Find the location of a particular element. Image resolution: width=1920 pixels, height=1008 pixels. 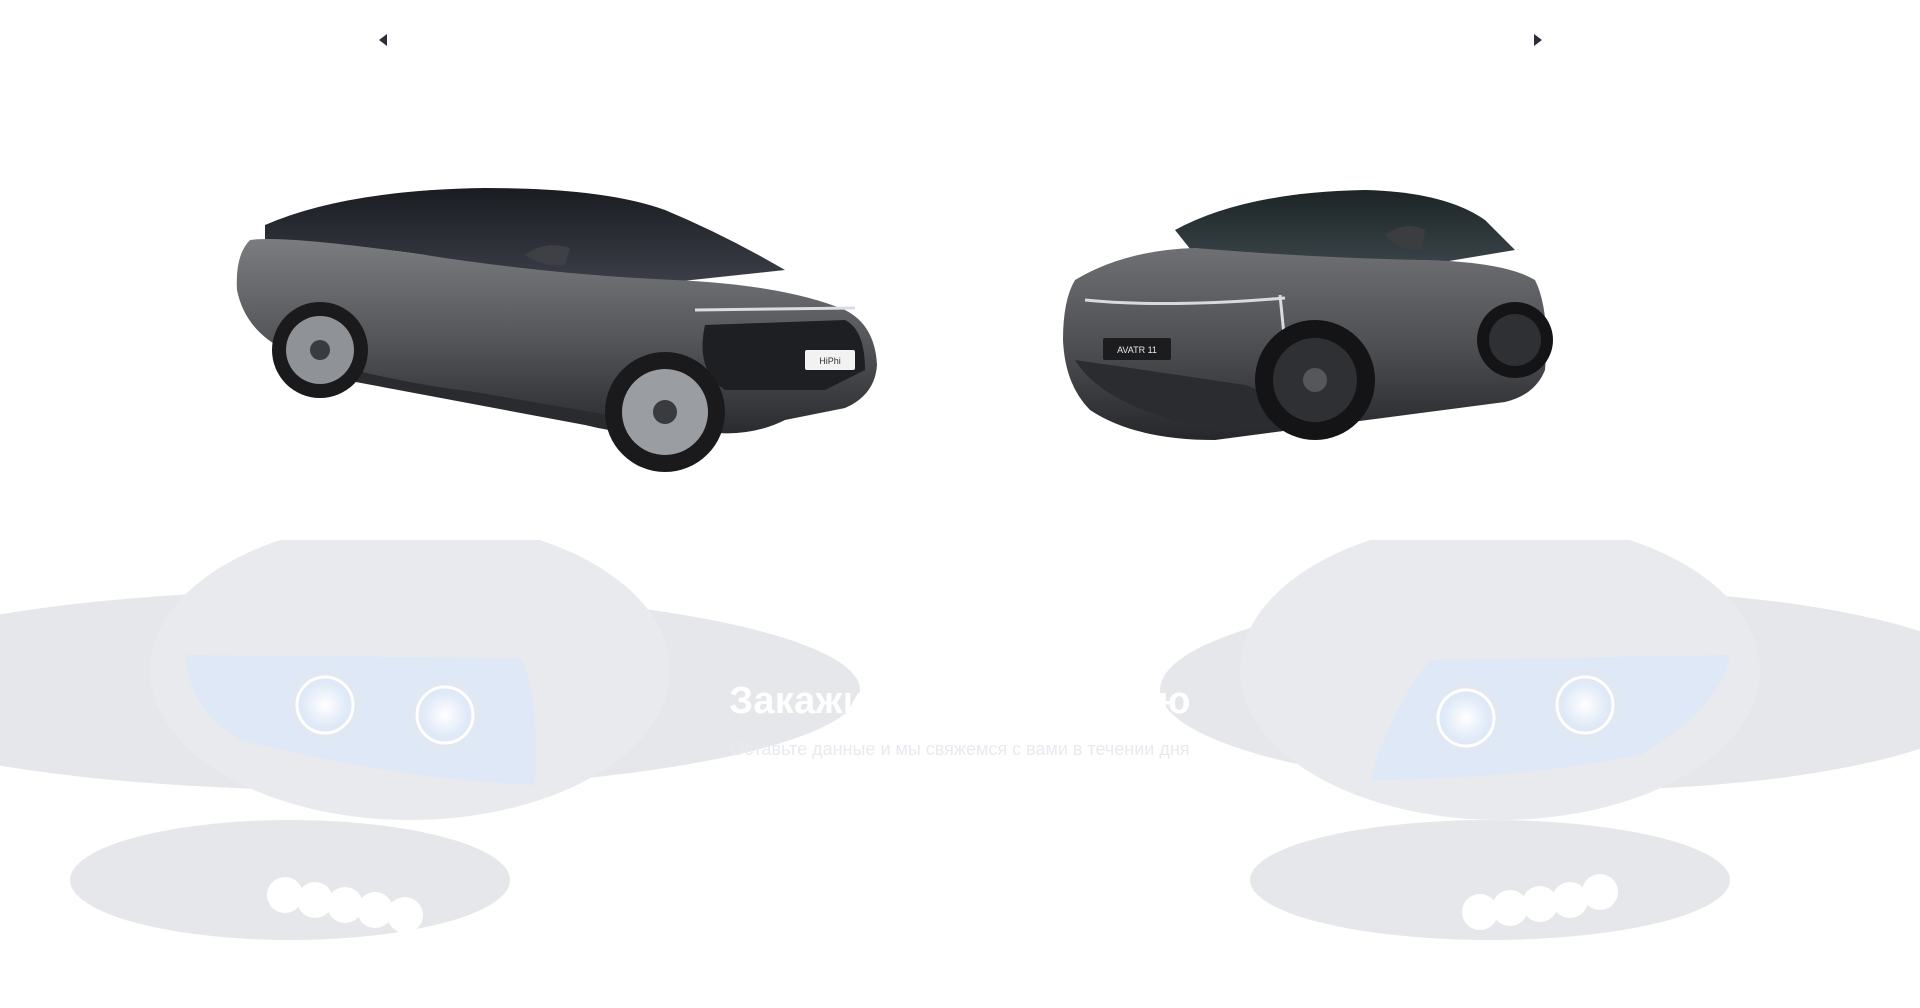

carousel-next-button is located at coordinates (1538, 40).